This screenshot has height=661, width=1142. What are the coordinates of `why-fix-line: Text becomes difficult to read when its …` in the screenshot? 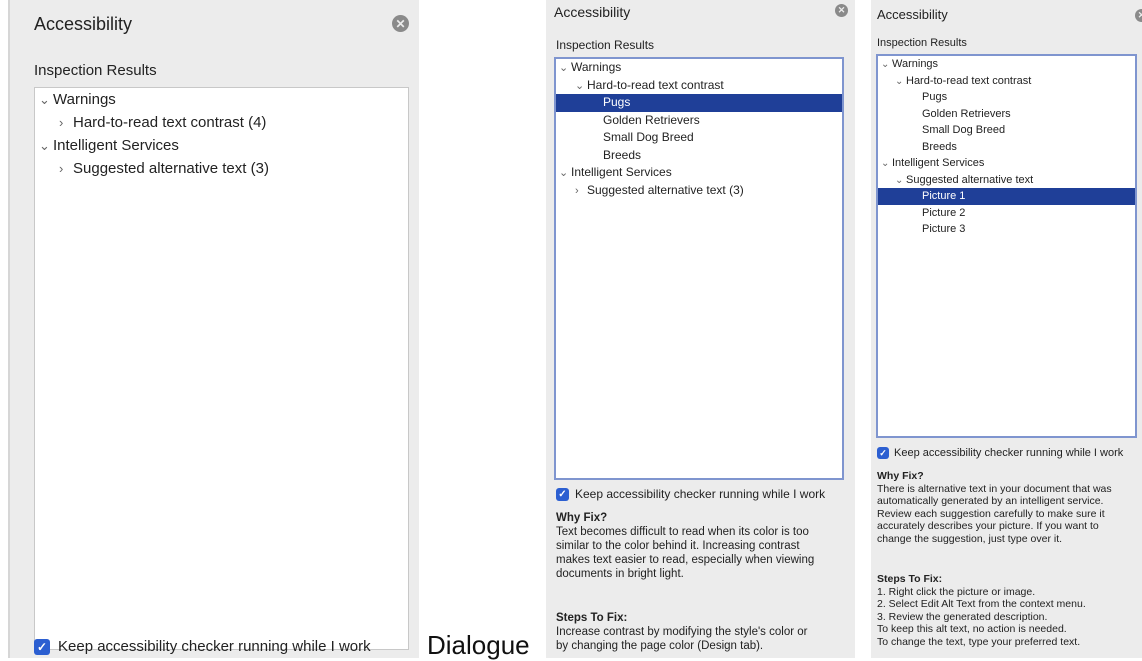 It's located at (682, 532).